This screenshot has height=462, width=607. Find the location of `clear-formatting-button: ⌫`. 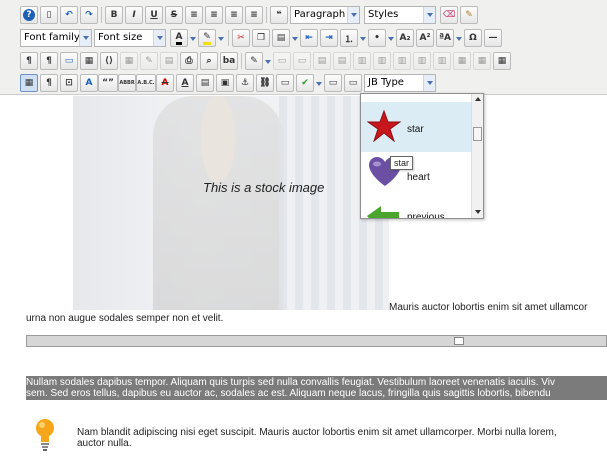

clear-formatting-button: ⌫ is located at coordinates (449, 15).